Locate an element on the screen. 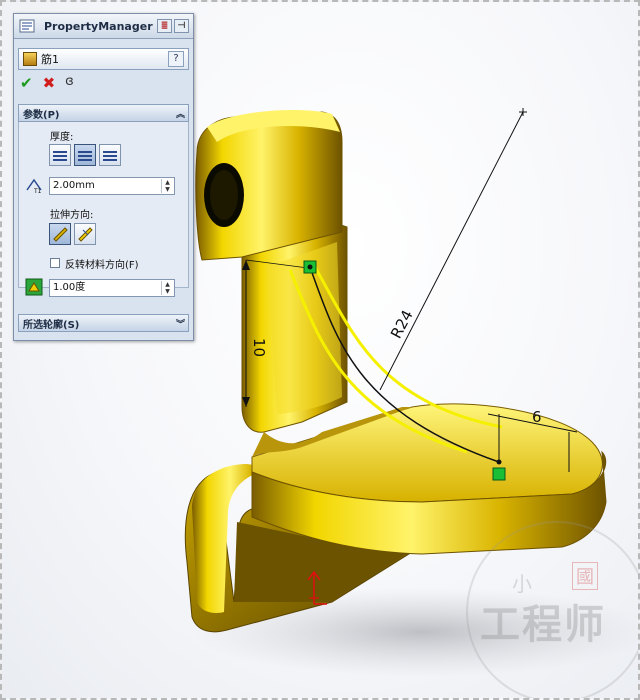 This screenshot has height=700, width=640. parameters-section-title: 参数(P) is located at coordinates (41, 115).